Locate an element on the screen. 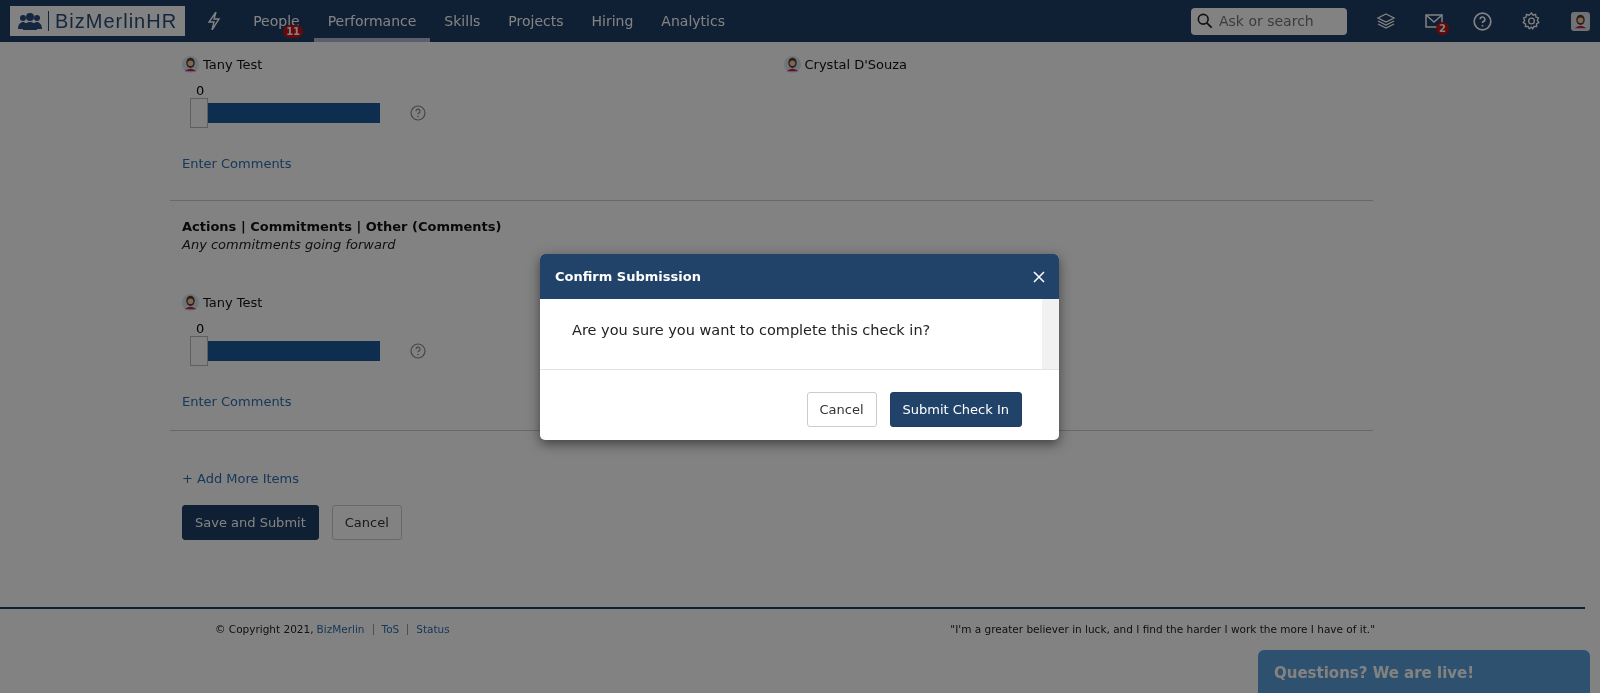 The width and height of the screenshot is (1600, 693). section-subtitle: Any commitments going forward is located at coordinates (289, 244).